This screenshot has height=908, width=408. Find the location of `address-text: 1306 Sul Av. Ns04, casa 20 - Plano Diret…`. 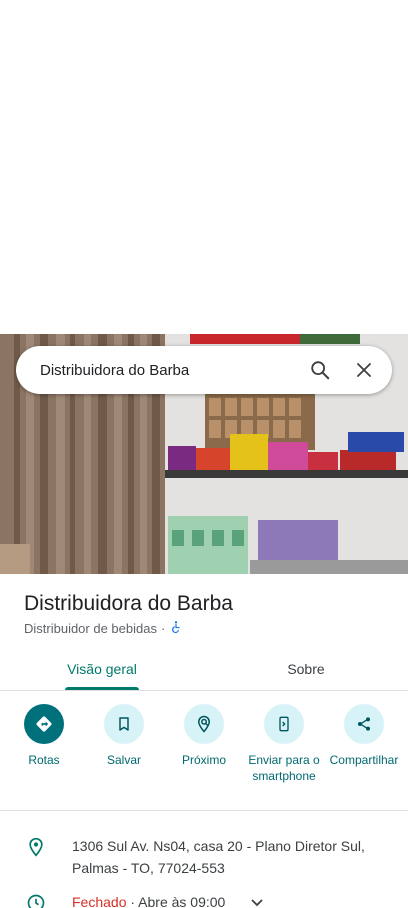

address-text: 1306 Sul Av. Ns04, casa 20 - Plano Diret… is located at coordinates (218, 857).